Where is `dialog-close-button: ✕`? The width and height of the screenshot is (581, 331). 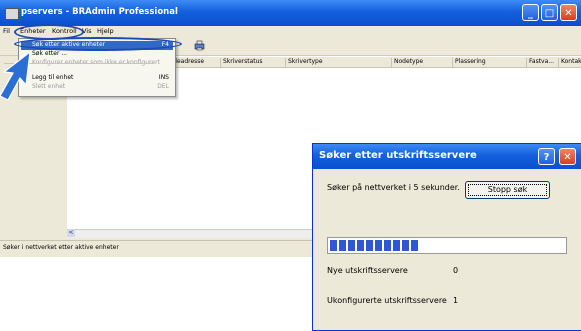 dialog-close-button: ✕ is located at coordinates (567, 156).